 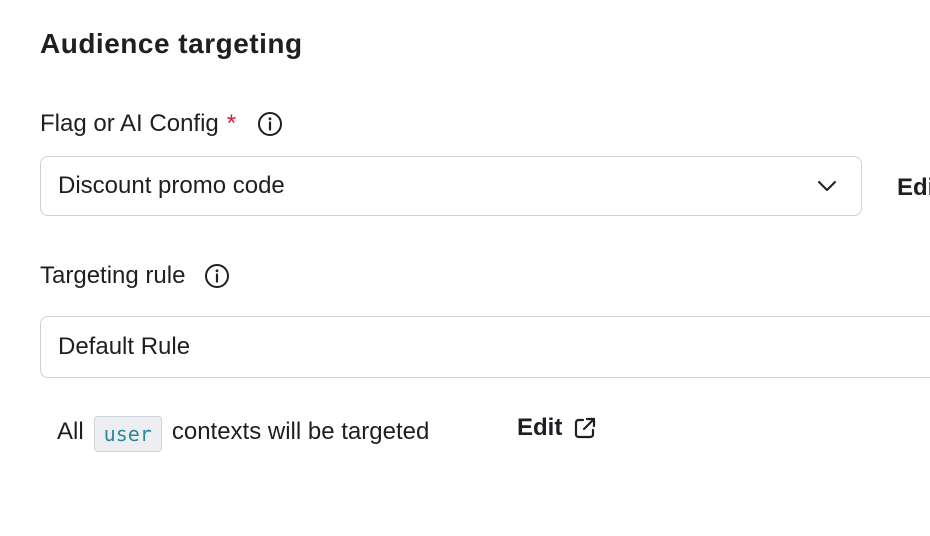 I want to click on targeting-rule-value: Default Rule, so click(x=124, y=346).